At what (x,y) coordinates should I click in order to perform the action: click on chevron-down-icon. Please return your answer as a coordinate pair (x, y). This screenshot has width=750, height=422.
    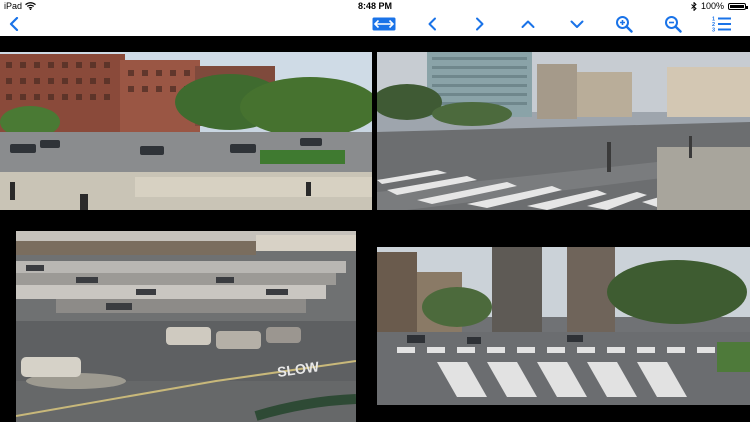
    Looking at the image, I should click on (577, 24).